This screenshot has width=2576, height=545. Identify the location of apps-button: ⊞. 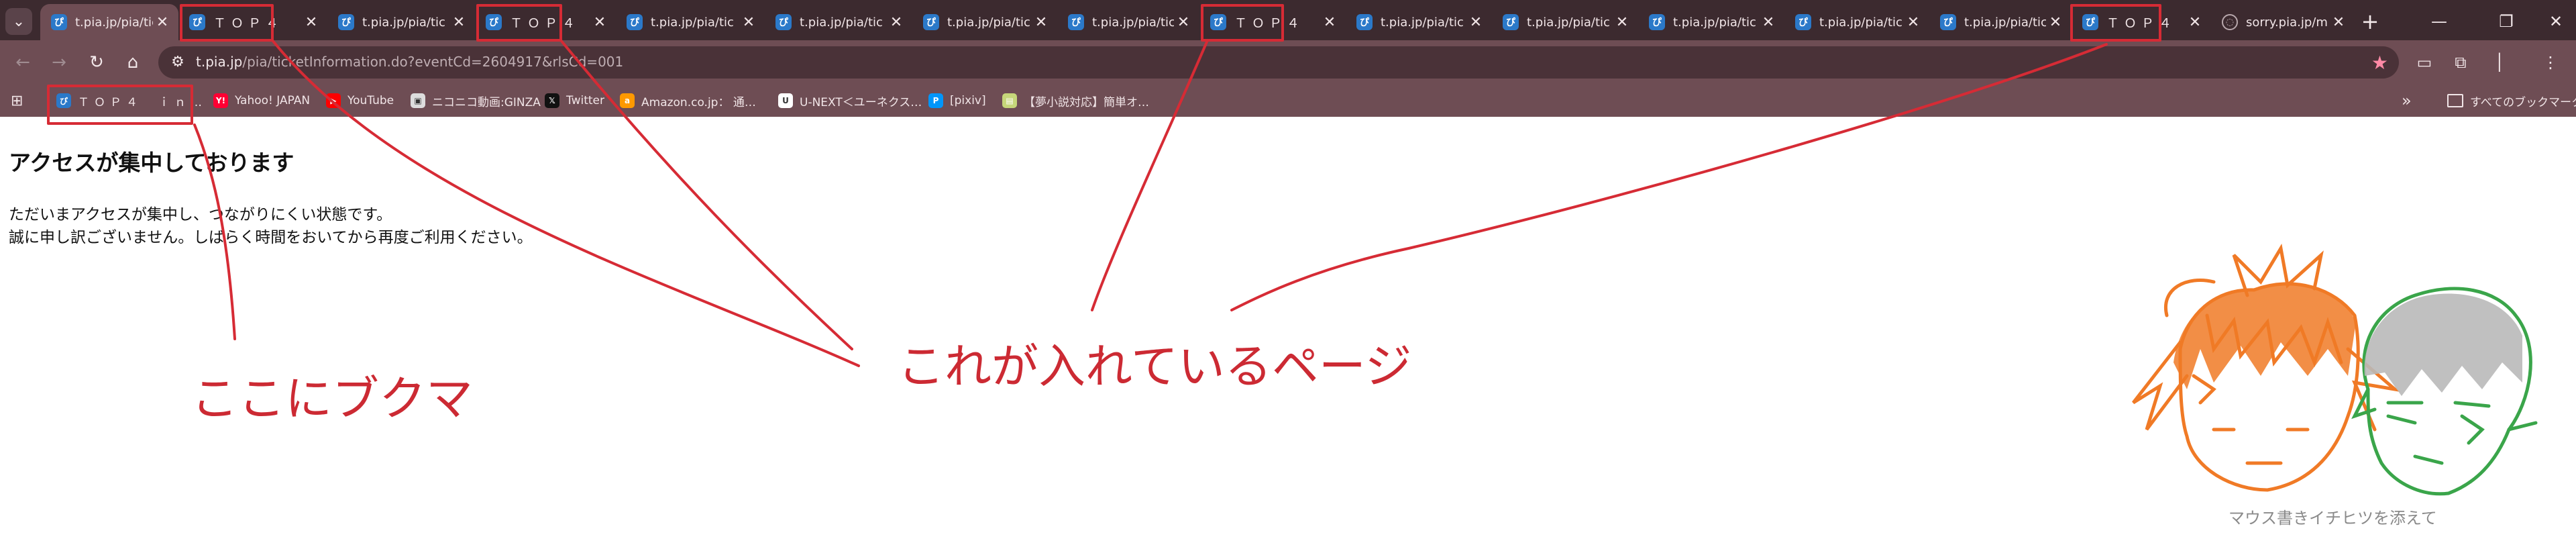
(17, 100).